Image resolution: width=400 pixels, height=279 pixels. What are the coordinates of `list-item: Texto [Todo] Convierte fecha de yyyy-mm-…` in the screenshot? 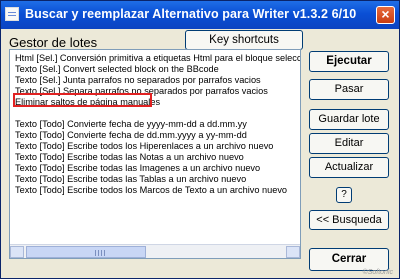 It's located at (131, 124).